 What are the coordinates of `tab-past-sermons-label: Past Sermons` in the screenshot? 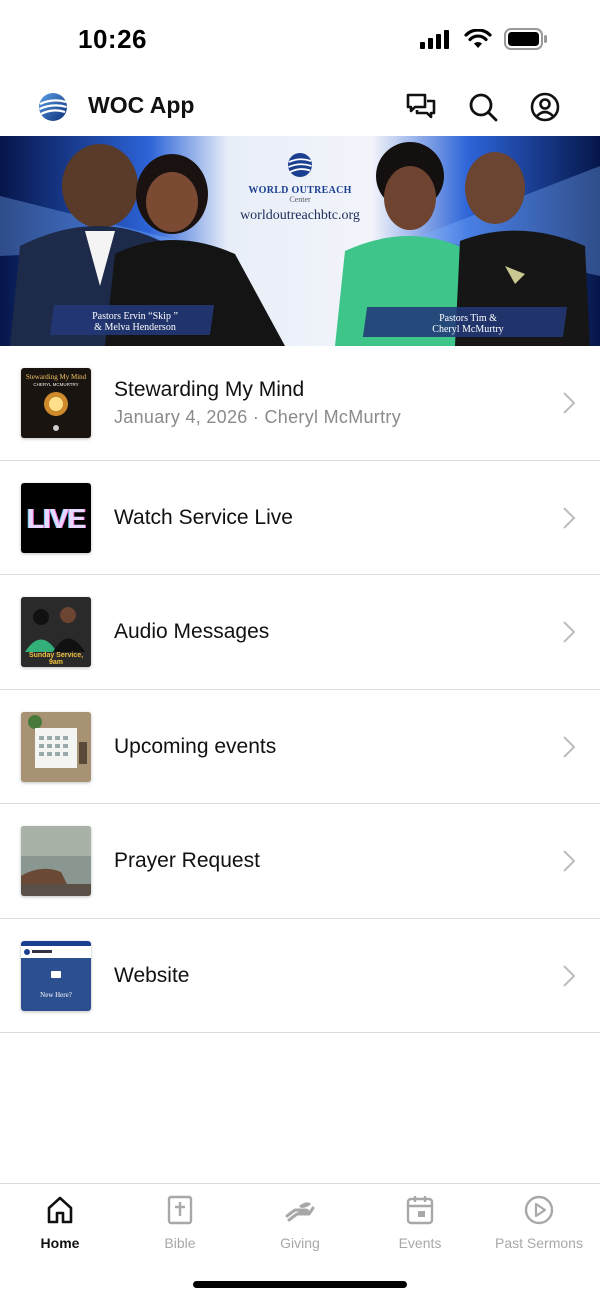 It's located at (539, 1243).